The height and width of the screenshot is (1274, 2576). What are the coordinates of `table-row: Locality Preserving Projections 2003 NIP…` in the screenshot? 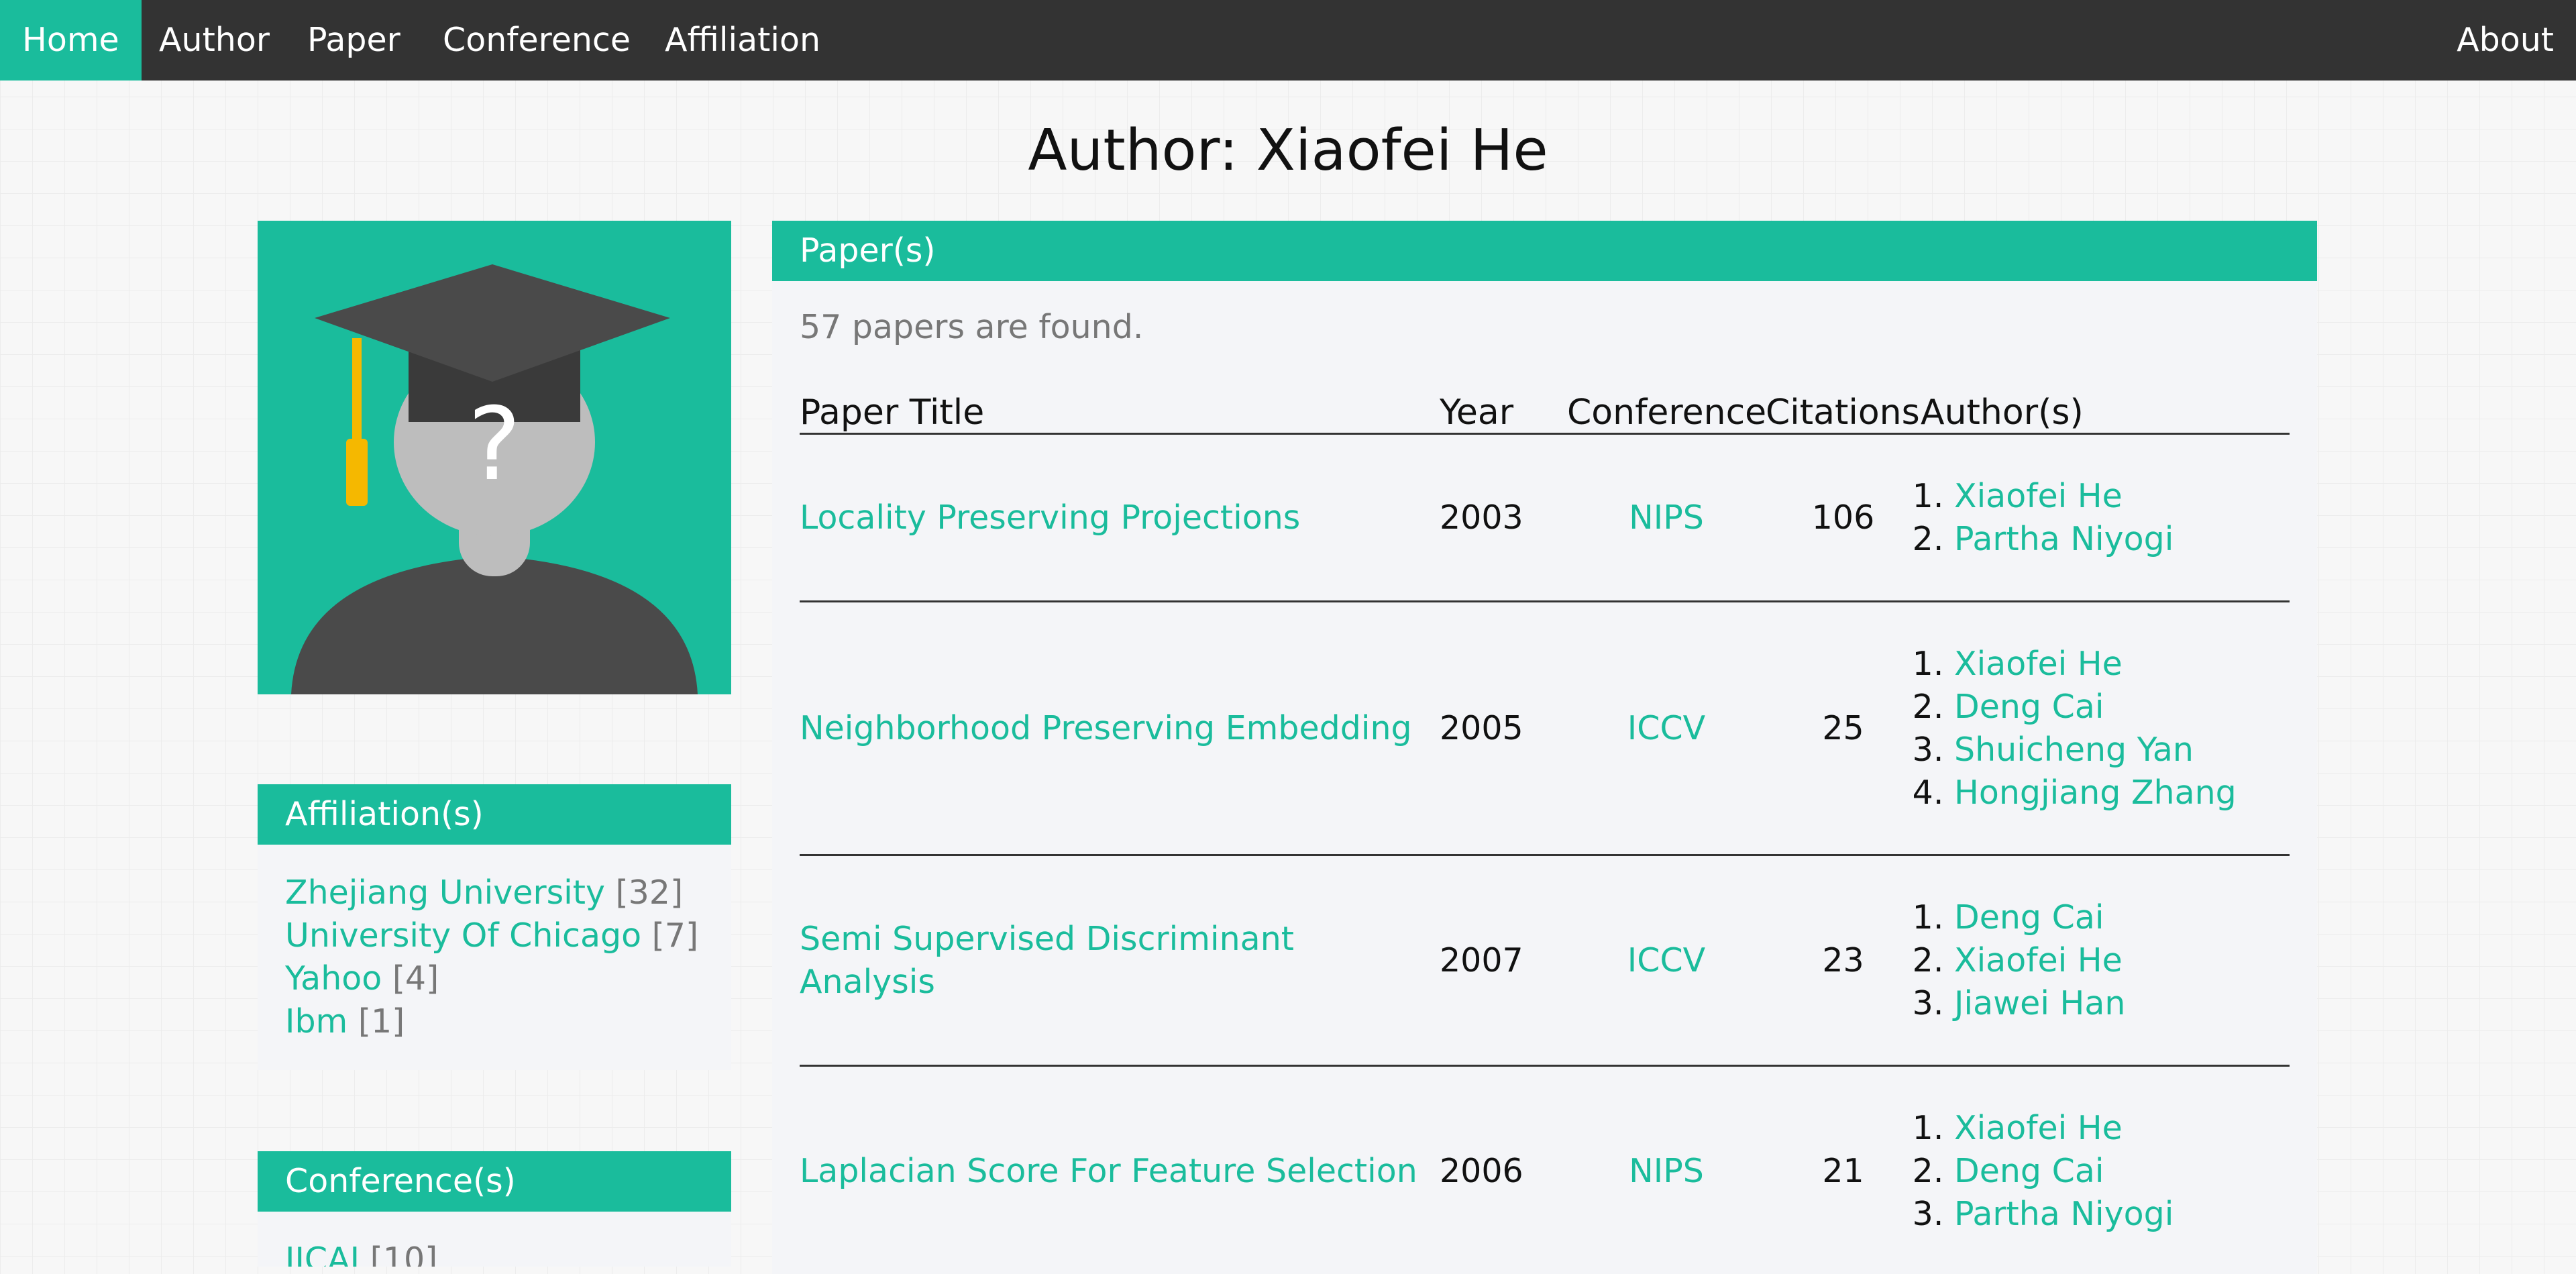 It's located at (1545, 518).